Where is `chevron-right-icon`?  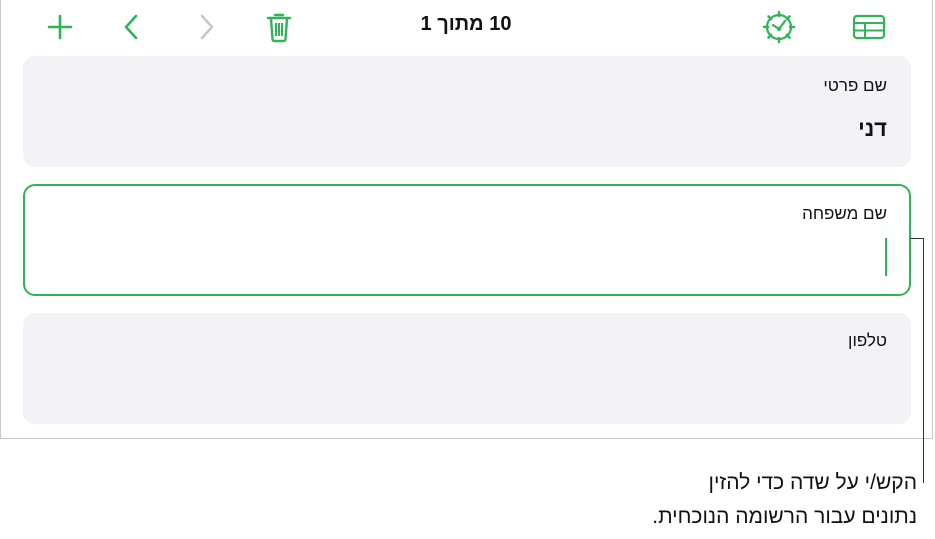 chevron-right-icon is located at coordinates (207, 27).